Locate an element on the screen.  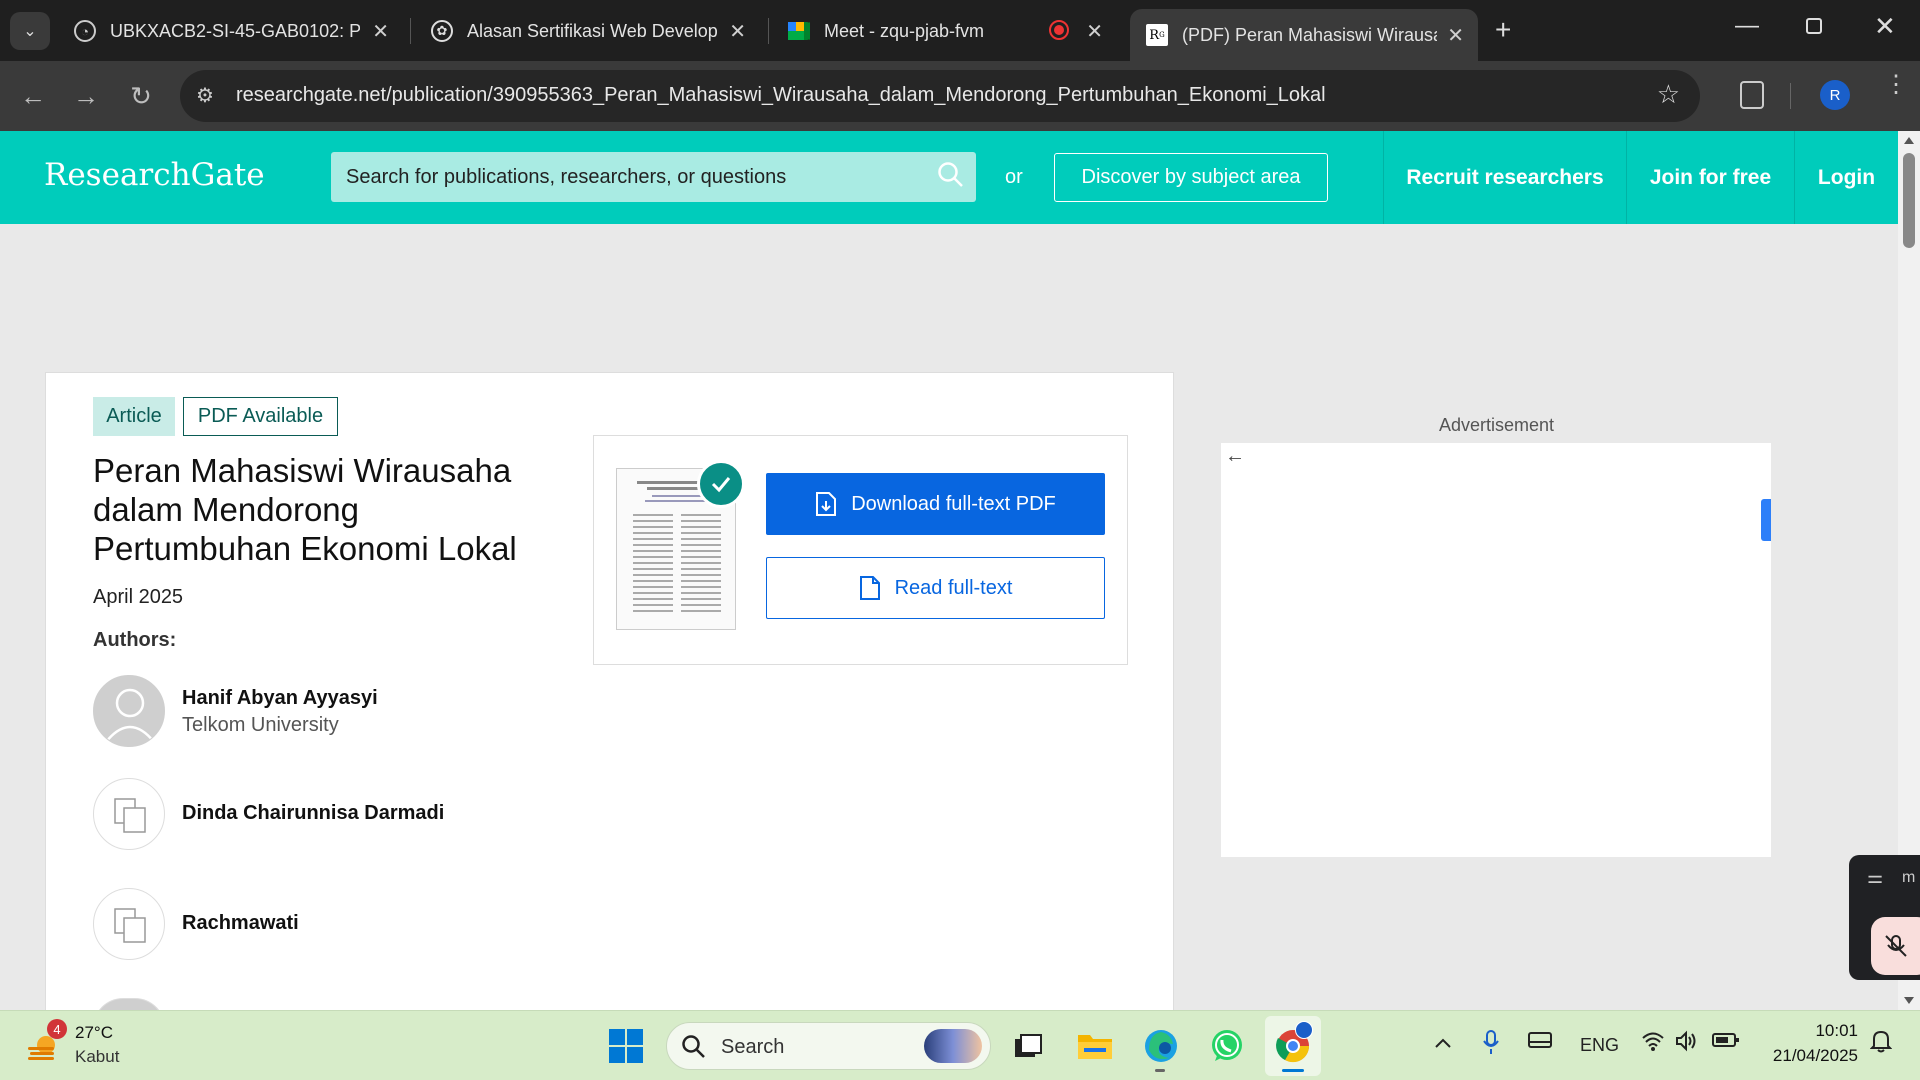
tab-meet: Meet - zqu-pjab-fvm ✕ is located at coordinates (944, 31).